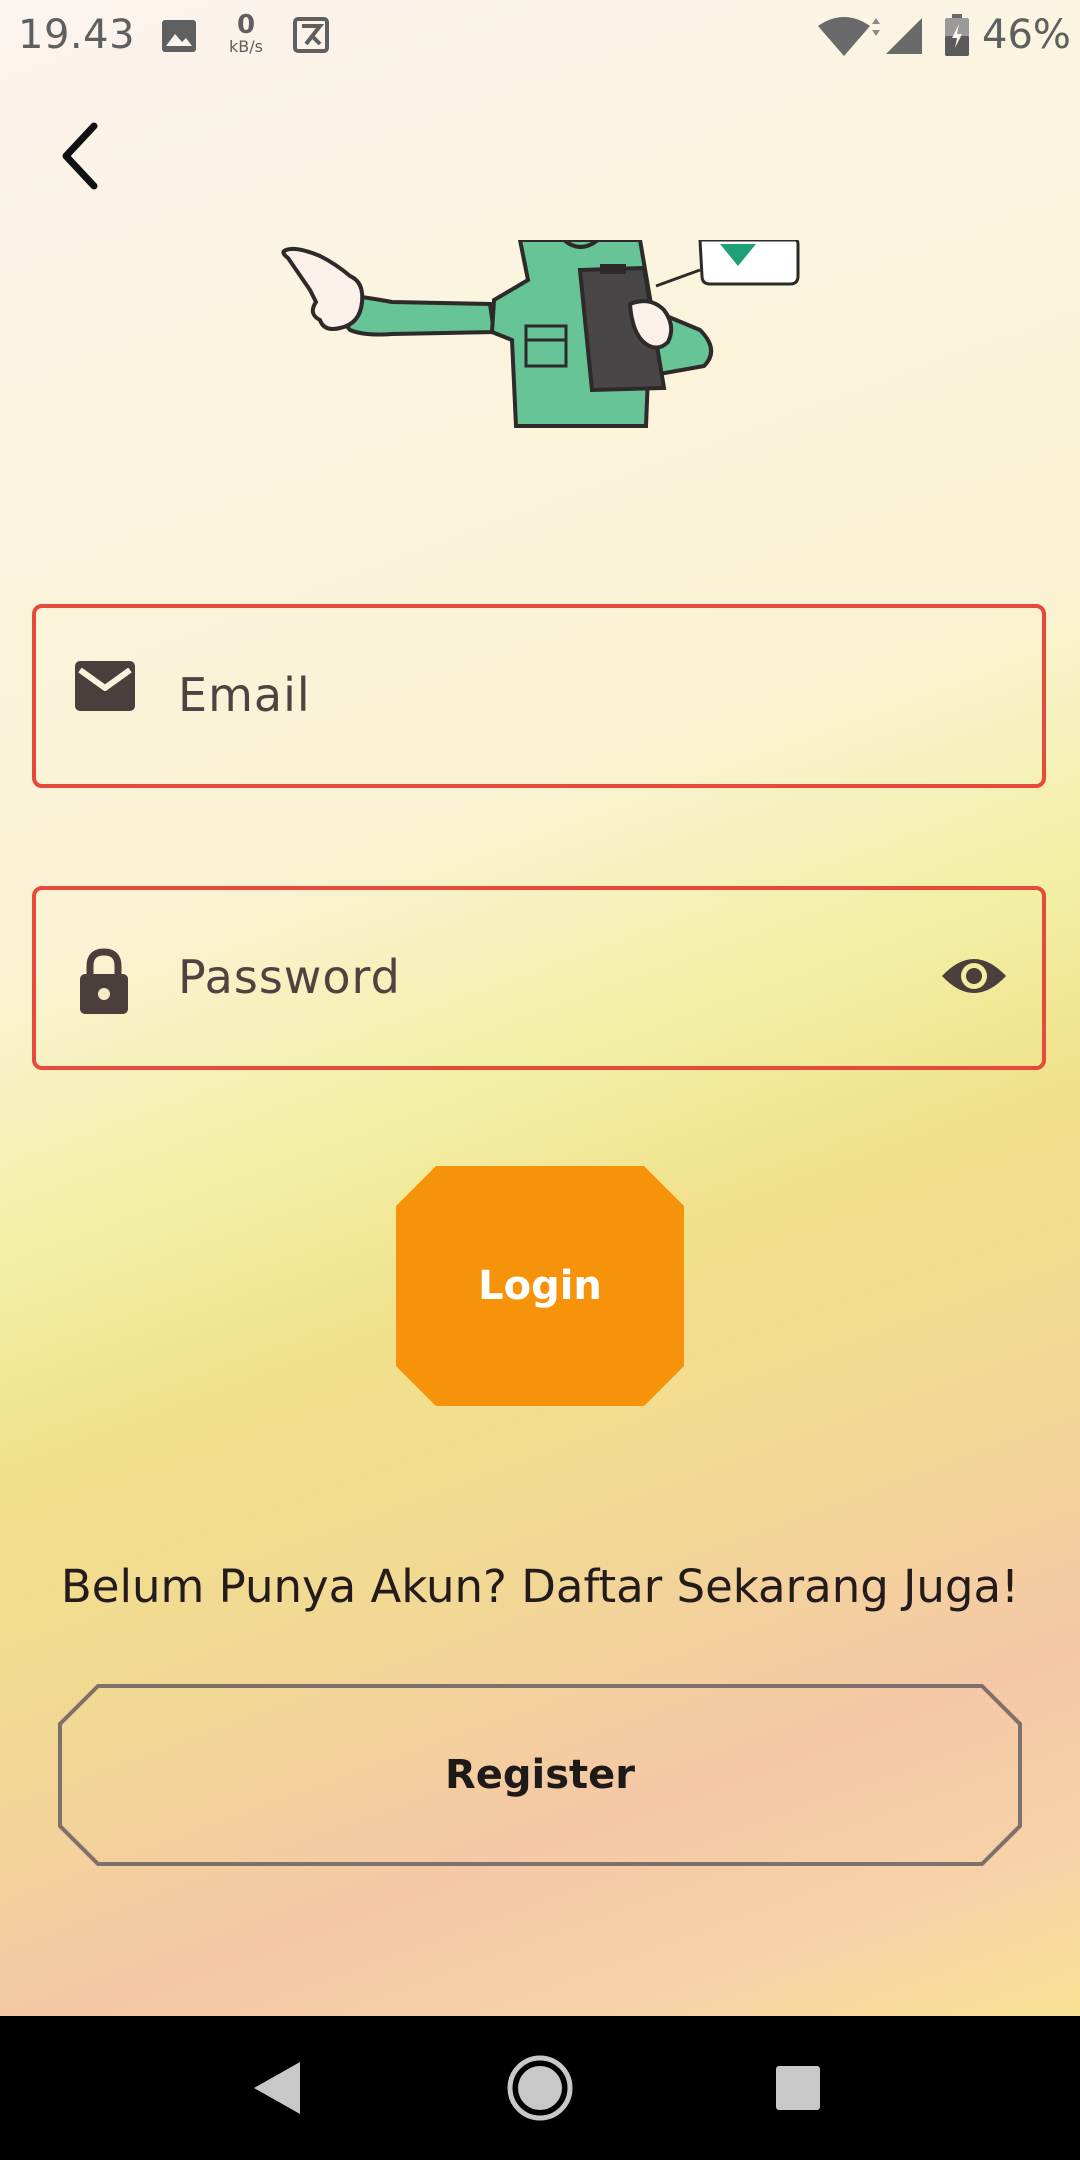 This screenshot has height=2160, width=1080. What do you see at coordinates (77, 35) in the screenshot?
I see `status-time: 19.43` at bounding box center [77, 35].